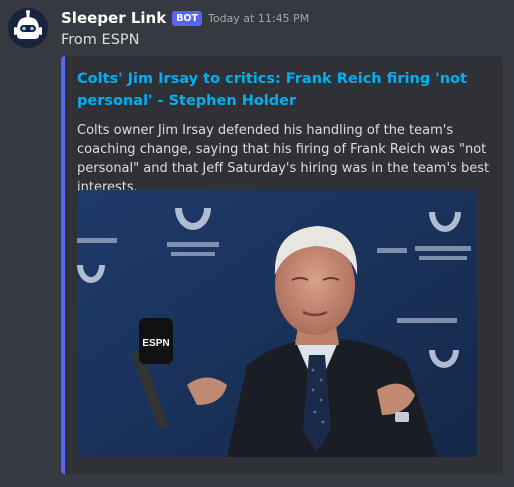  I want to click on avatar, so click(28, 28).